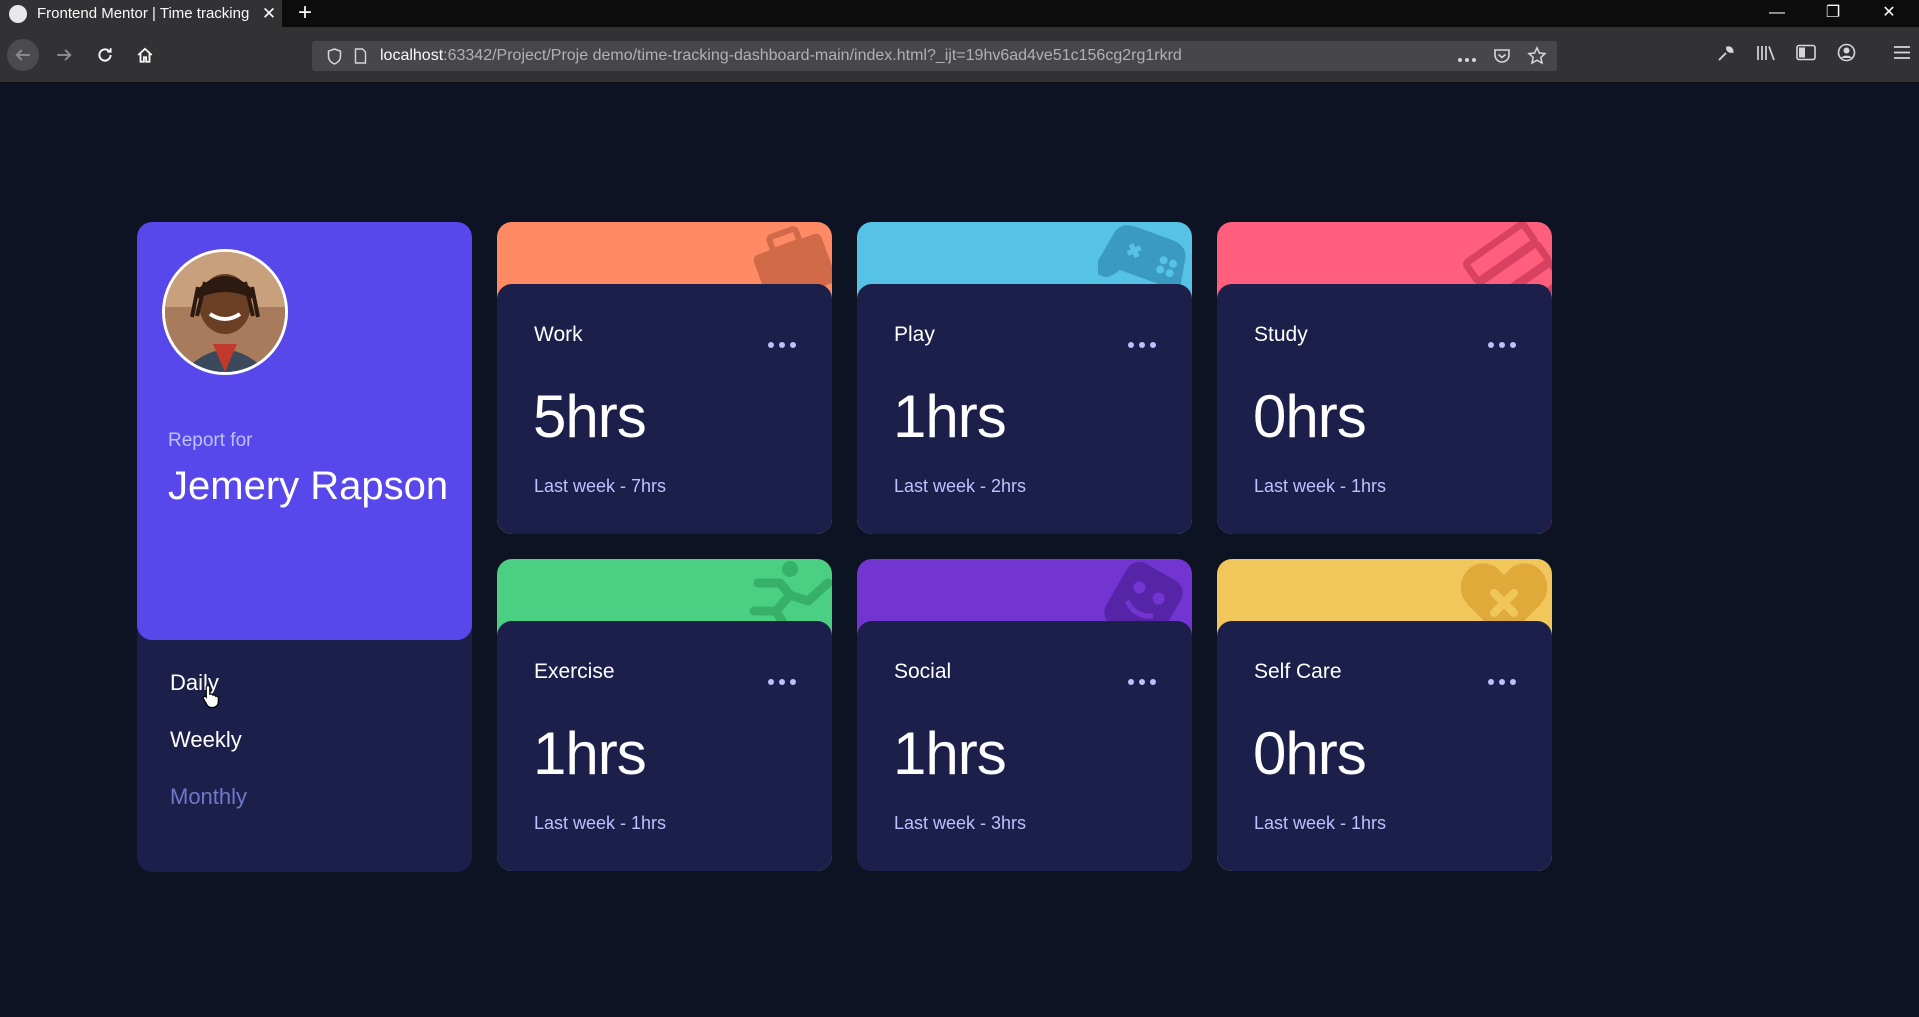 This screenshot has height=1017, width=1919. Describe the element at coordinates (1726, 53) in the screenshot. I see `wrench-icon` at that location.